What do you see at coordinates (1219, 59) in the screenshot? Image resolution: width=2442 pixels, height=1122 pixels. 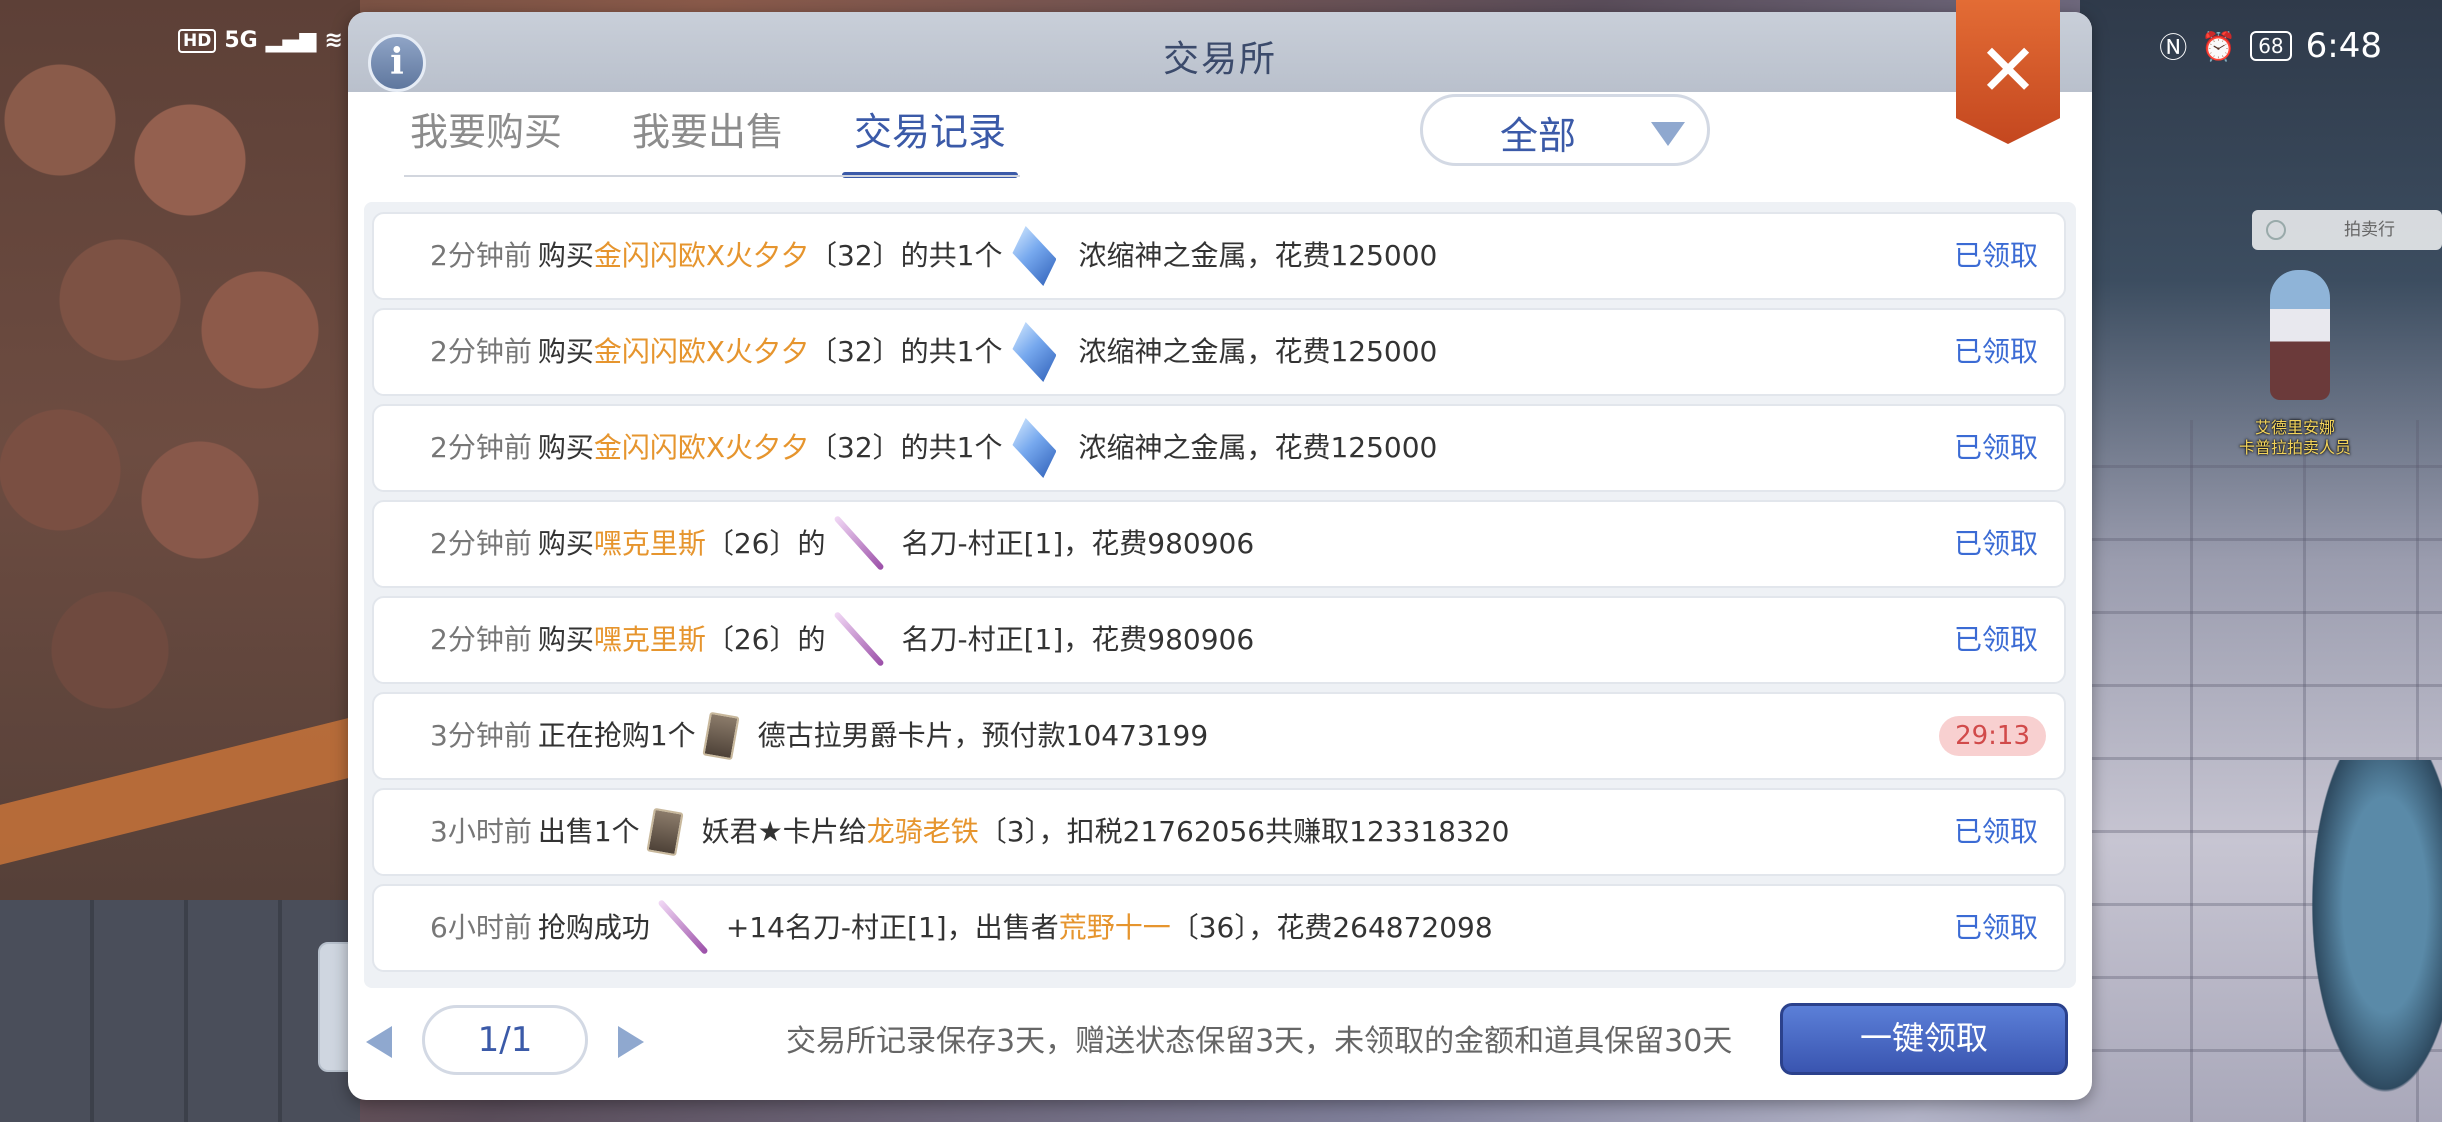 I see `dialog-title: 交易所` at bounding box center [1219, 59].